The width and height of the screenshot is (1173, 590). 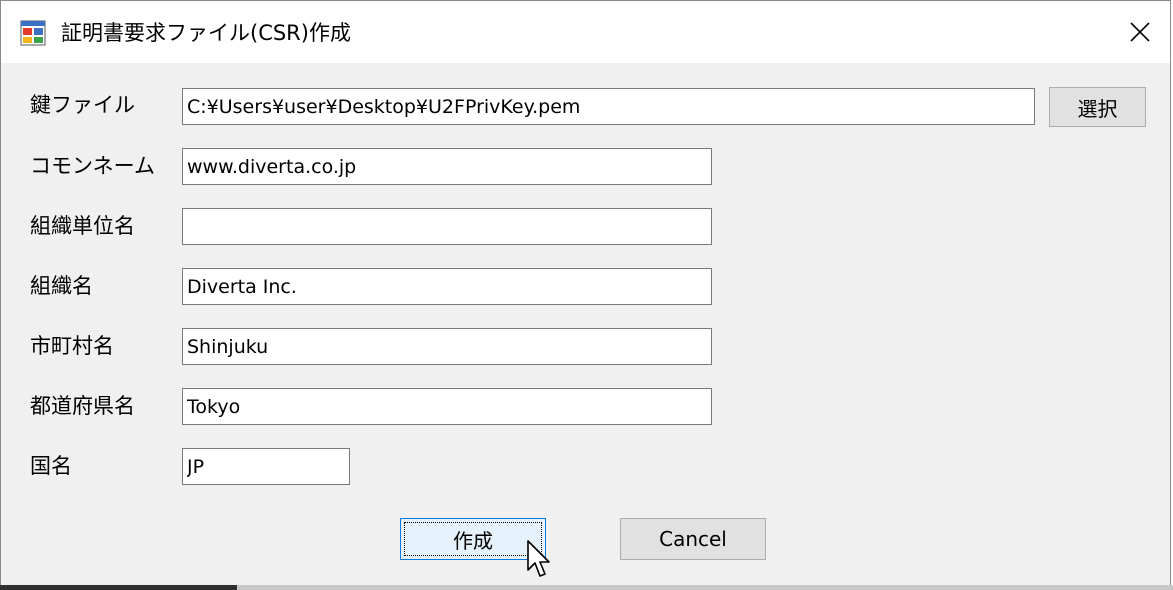 What do you see at coordinates (585, 32) in the screenshot?
I see `title-bar: 証明書要求ファイル(CSR)作成` at bounding box center [585, 32].